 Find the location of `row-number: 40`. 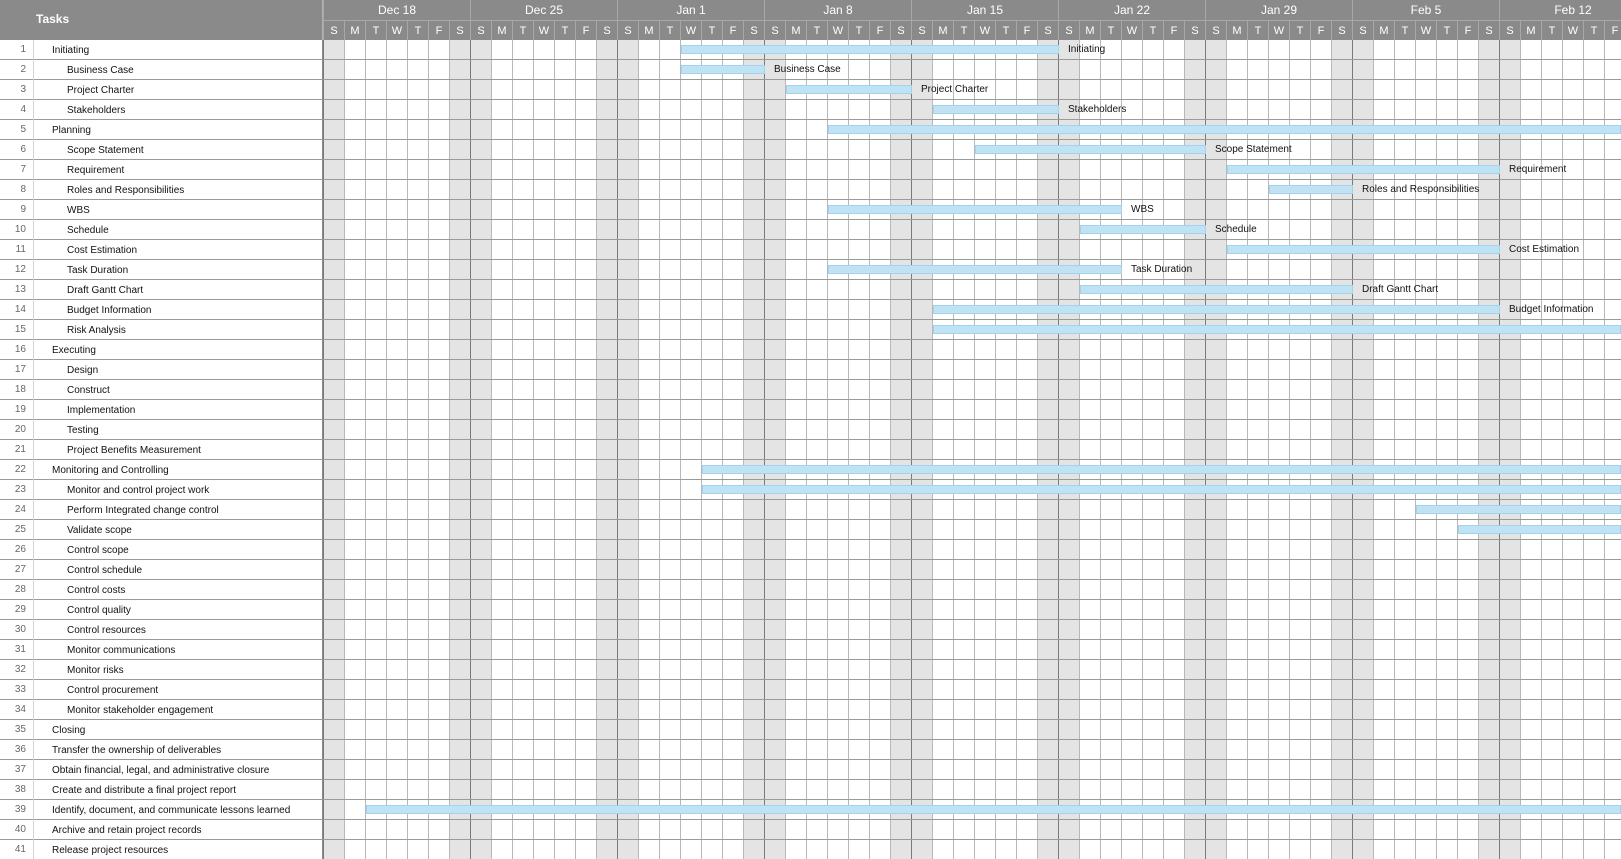

row-number: 40 is located at coordinates (20, 829).